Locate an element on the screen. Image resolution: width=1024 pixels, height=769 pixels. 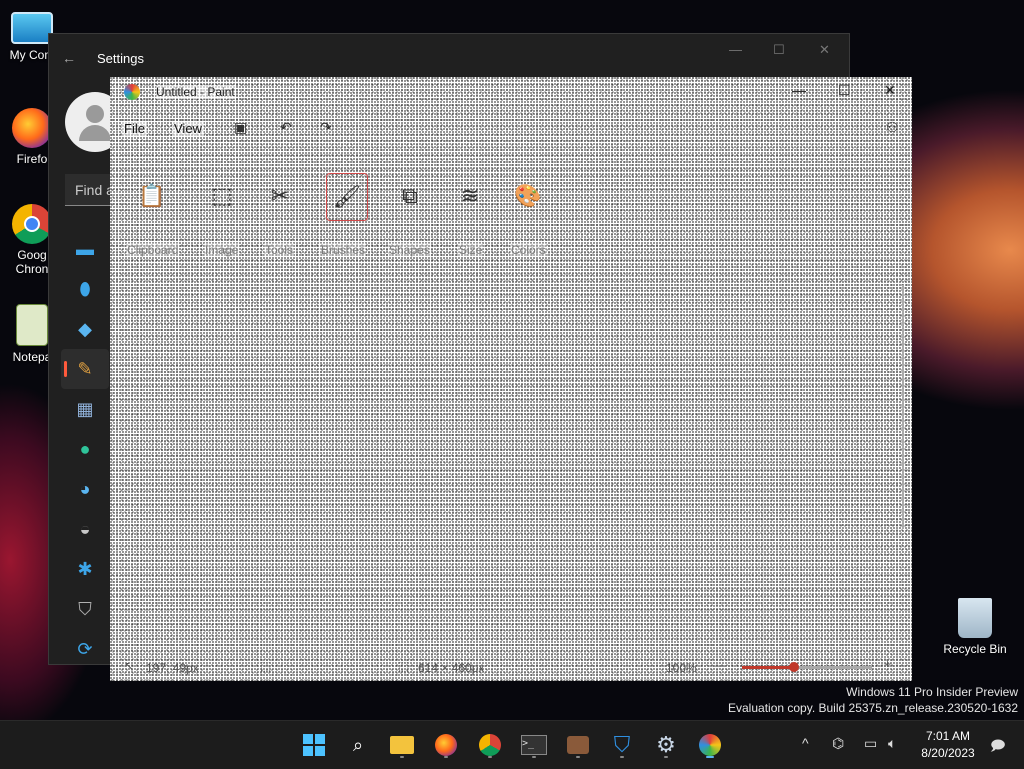
terminal-shape: >_ is located at coordinates (534, 745).